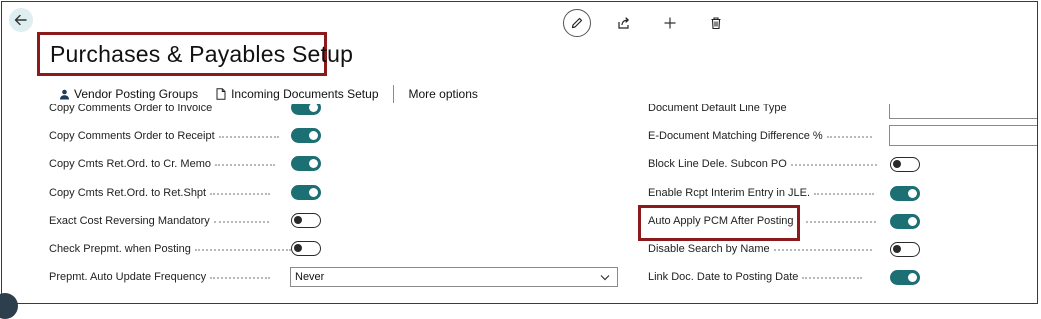 The width and height of the screenshot is (1041, 319). I want to click on field-label: Enable Rcpt Interim Entry in JLE., so click(729, 193).